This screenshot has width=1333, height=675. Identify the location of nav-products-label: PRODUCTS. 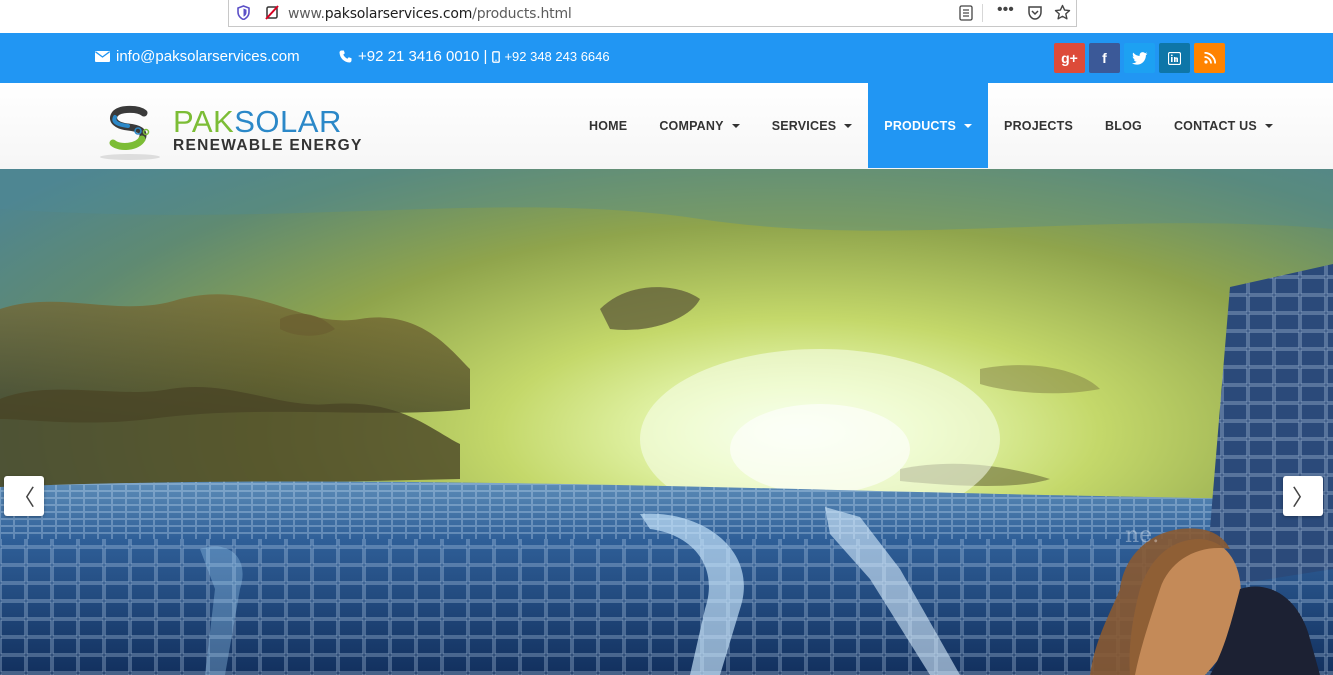
(920, 125).